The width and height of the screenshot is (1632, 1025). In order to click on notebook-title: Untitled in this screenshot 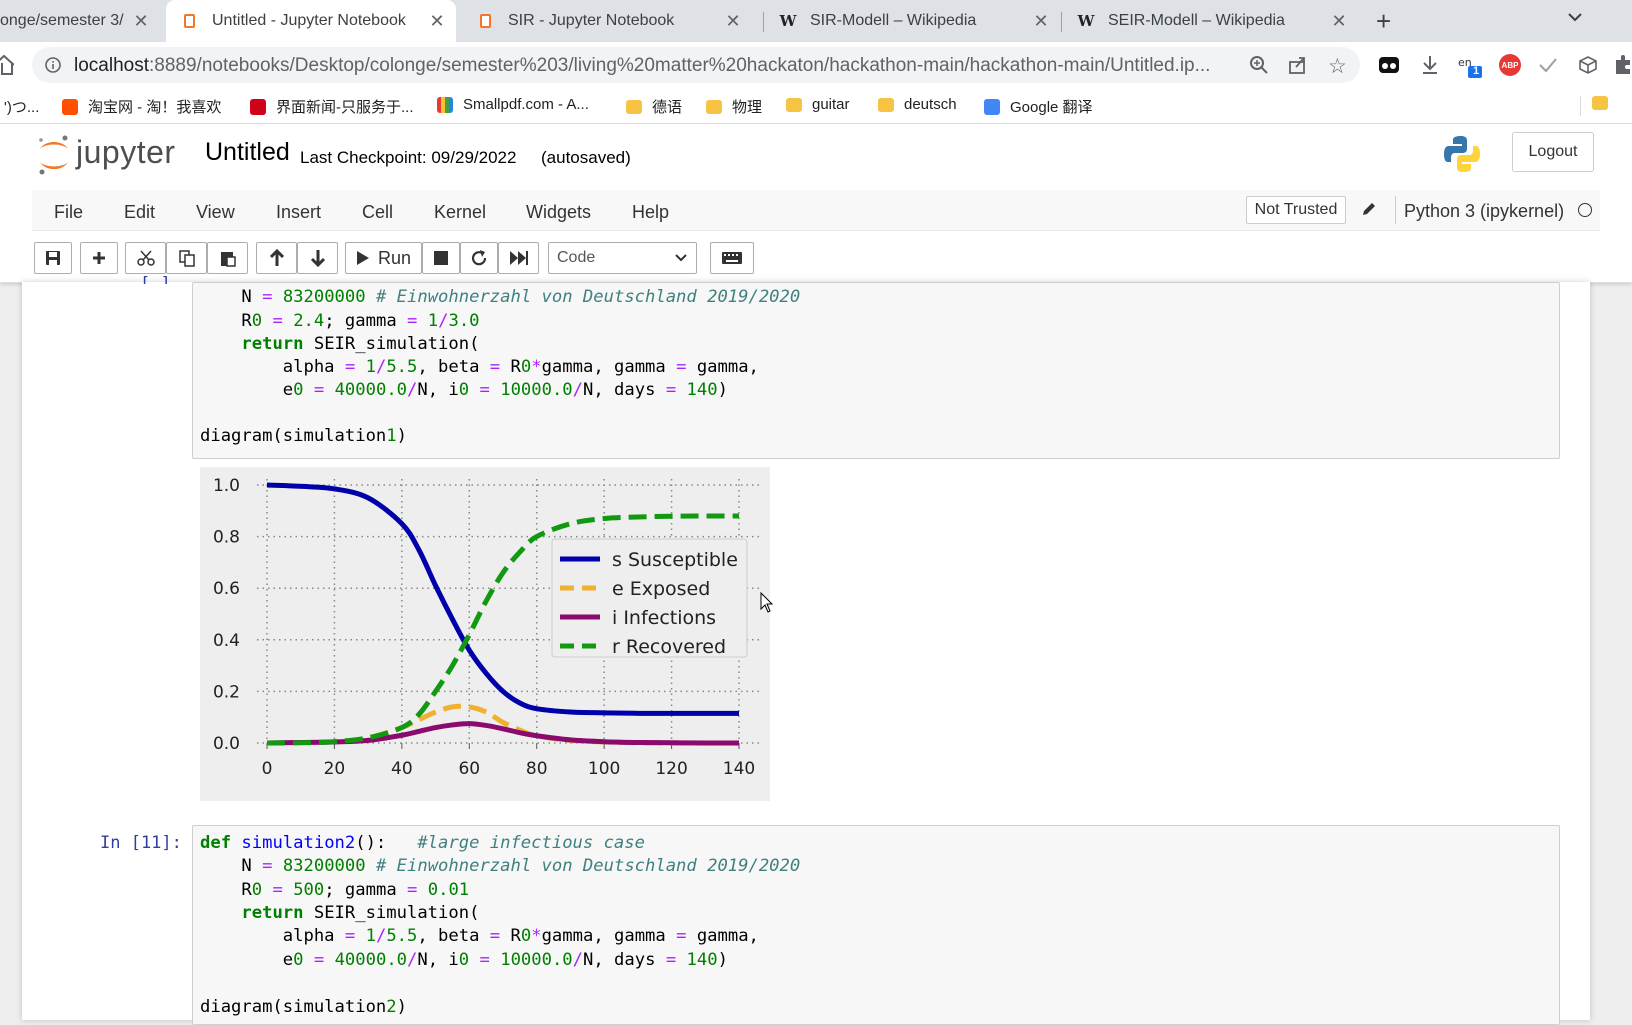, I will do `click(247, 152)`.